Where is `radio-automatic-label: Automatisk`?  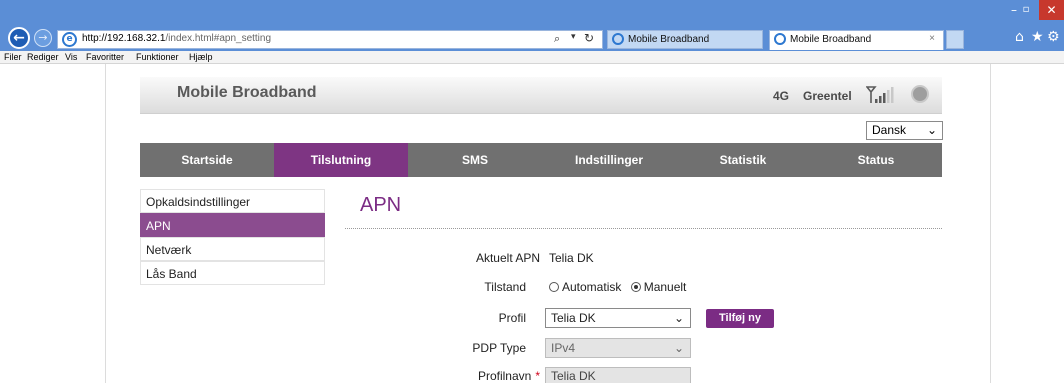 radio-automatic-label: Automatisk is located at coordinates (592, 287).